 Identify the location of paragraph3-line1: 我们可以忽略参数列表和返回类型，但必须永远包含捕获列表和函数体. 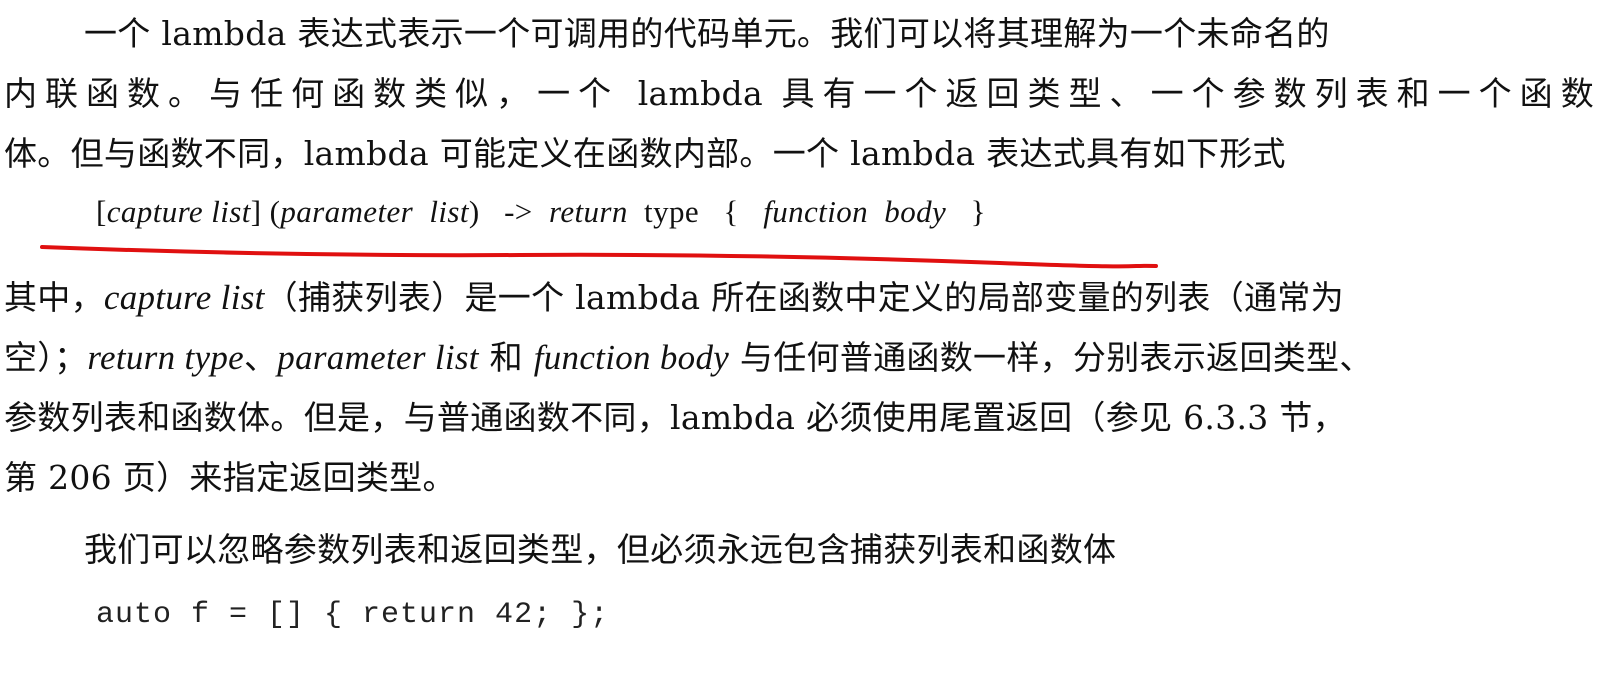
(600, 549).